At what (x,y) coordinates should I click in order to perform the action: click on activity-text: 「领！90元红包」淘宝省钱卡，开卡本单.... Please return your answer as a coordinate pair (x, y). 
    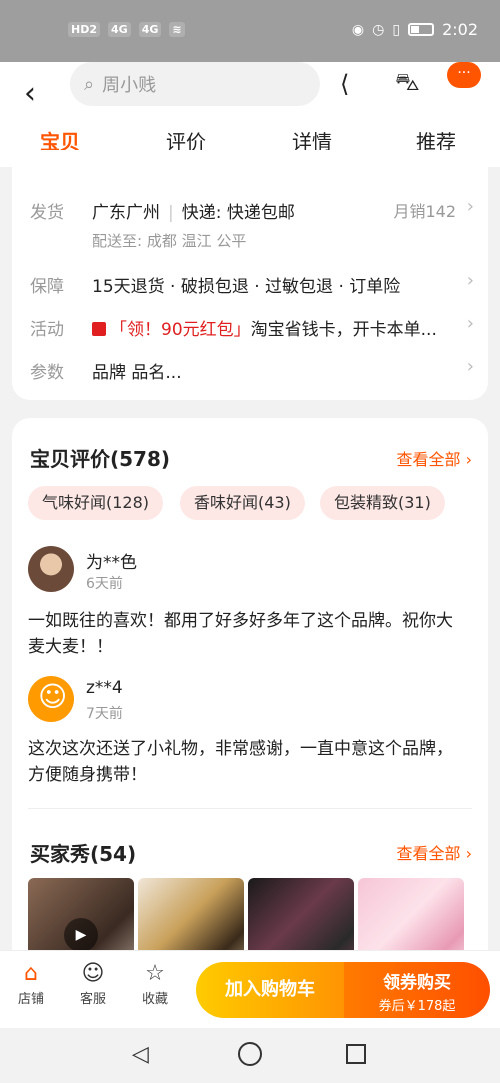
    Looking at the image, I should click on (264, 327).